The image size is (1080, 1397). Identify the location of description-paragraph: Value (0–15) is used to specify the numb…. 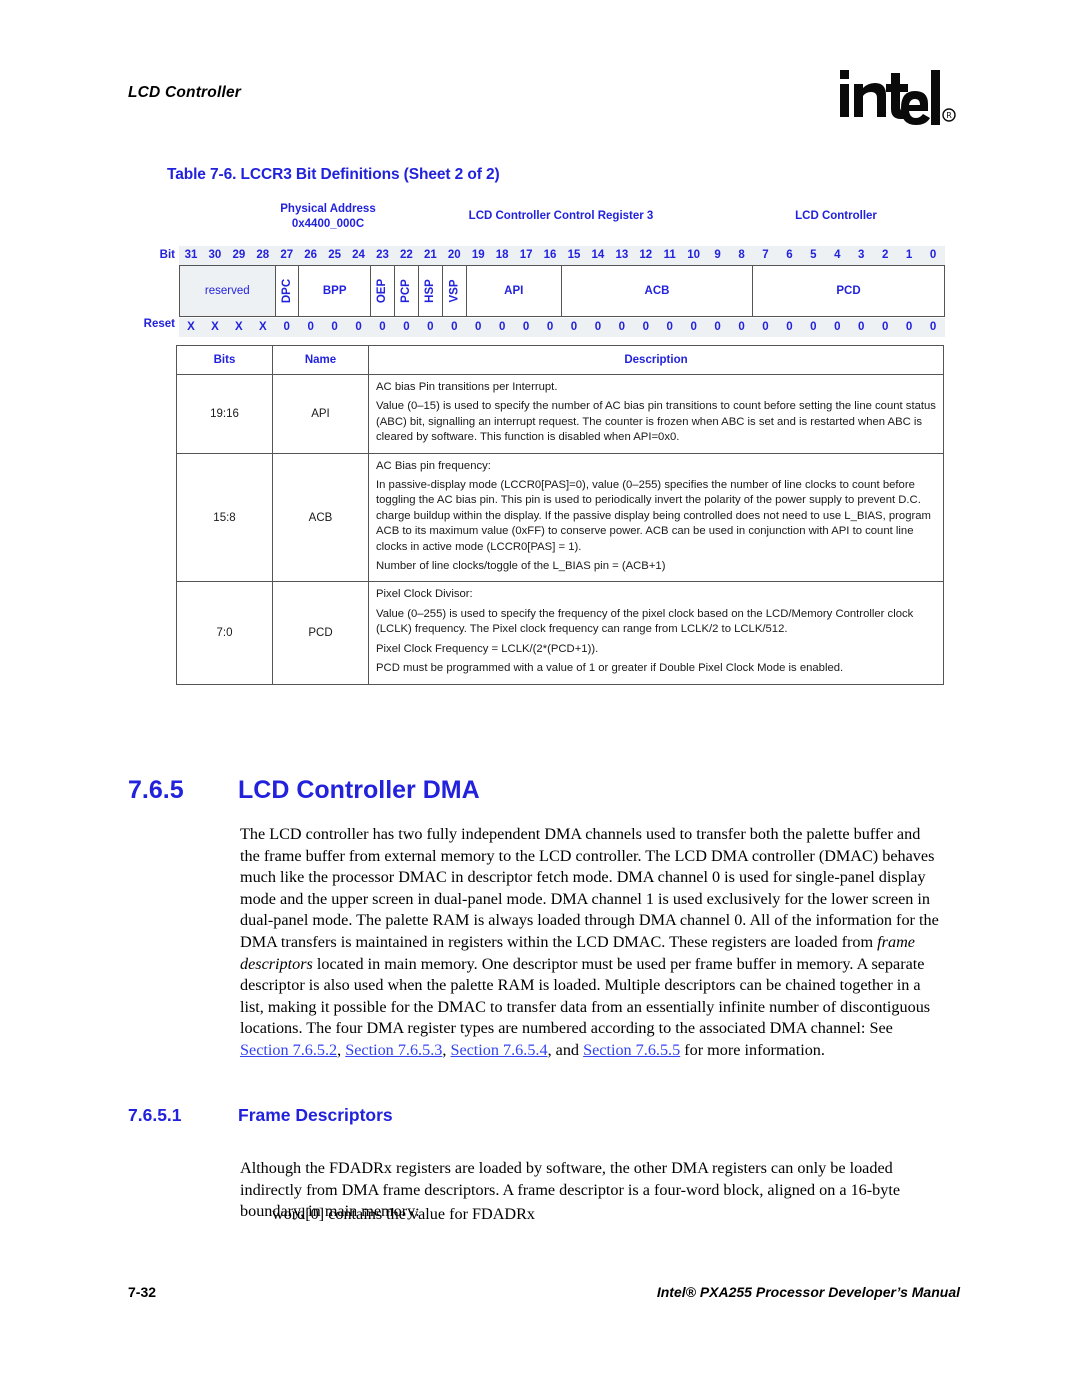
(656, 422).